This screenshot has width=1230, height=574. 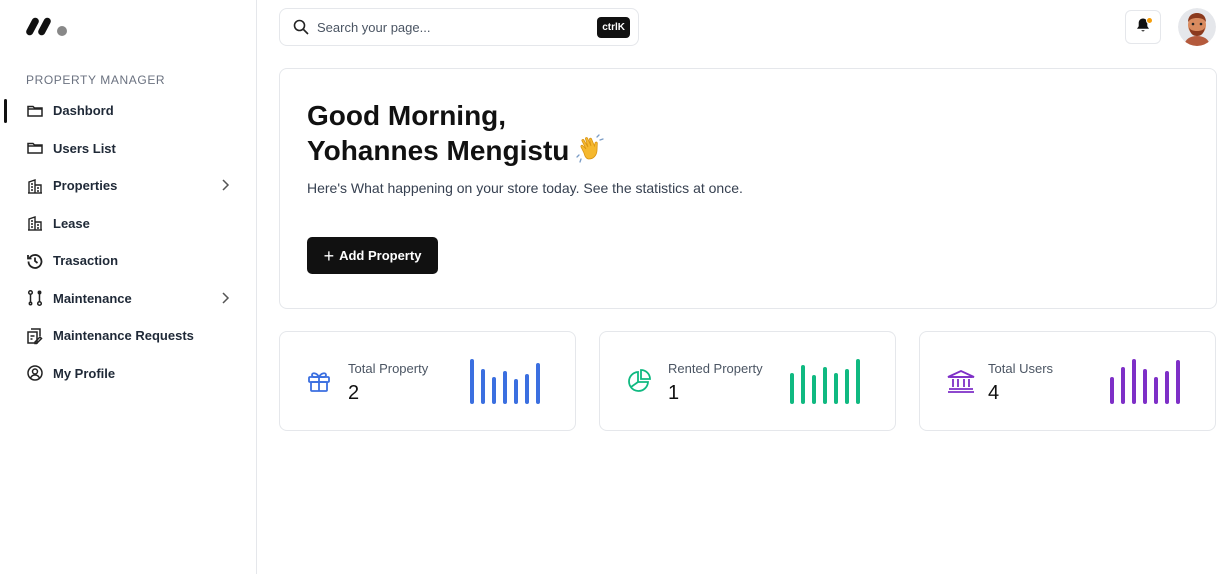 What do you see at coordinates (86, 261) in the screenshot?
I see `sidebar-item-label: Trasaction` at bounding box center [86, 261].